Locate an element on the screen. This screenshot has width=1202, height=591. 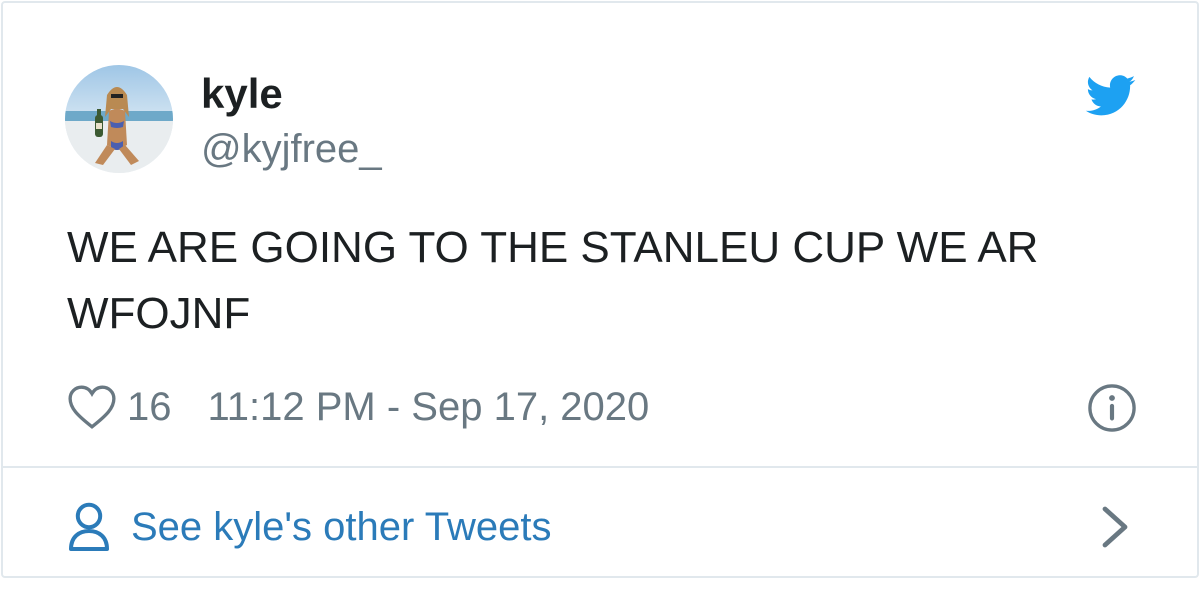
avatar is located at coordinates (119, 119).